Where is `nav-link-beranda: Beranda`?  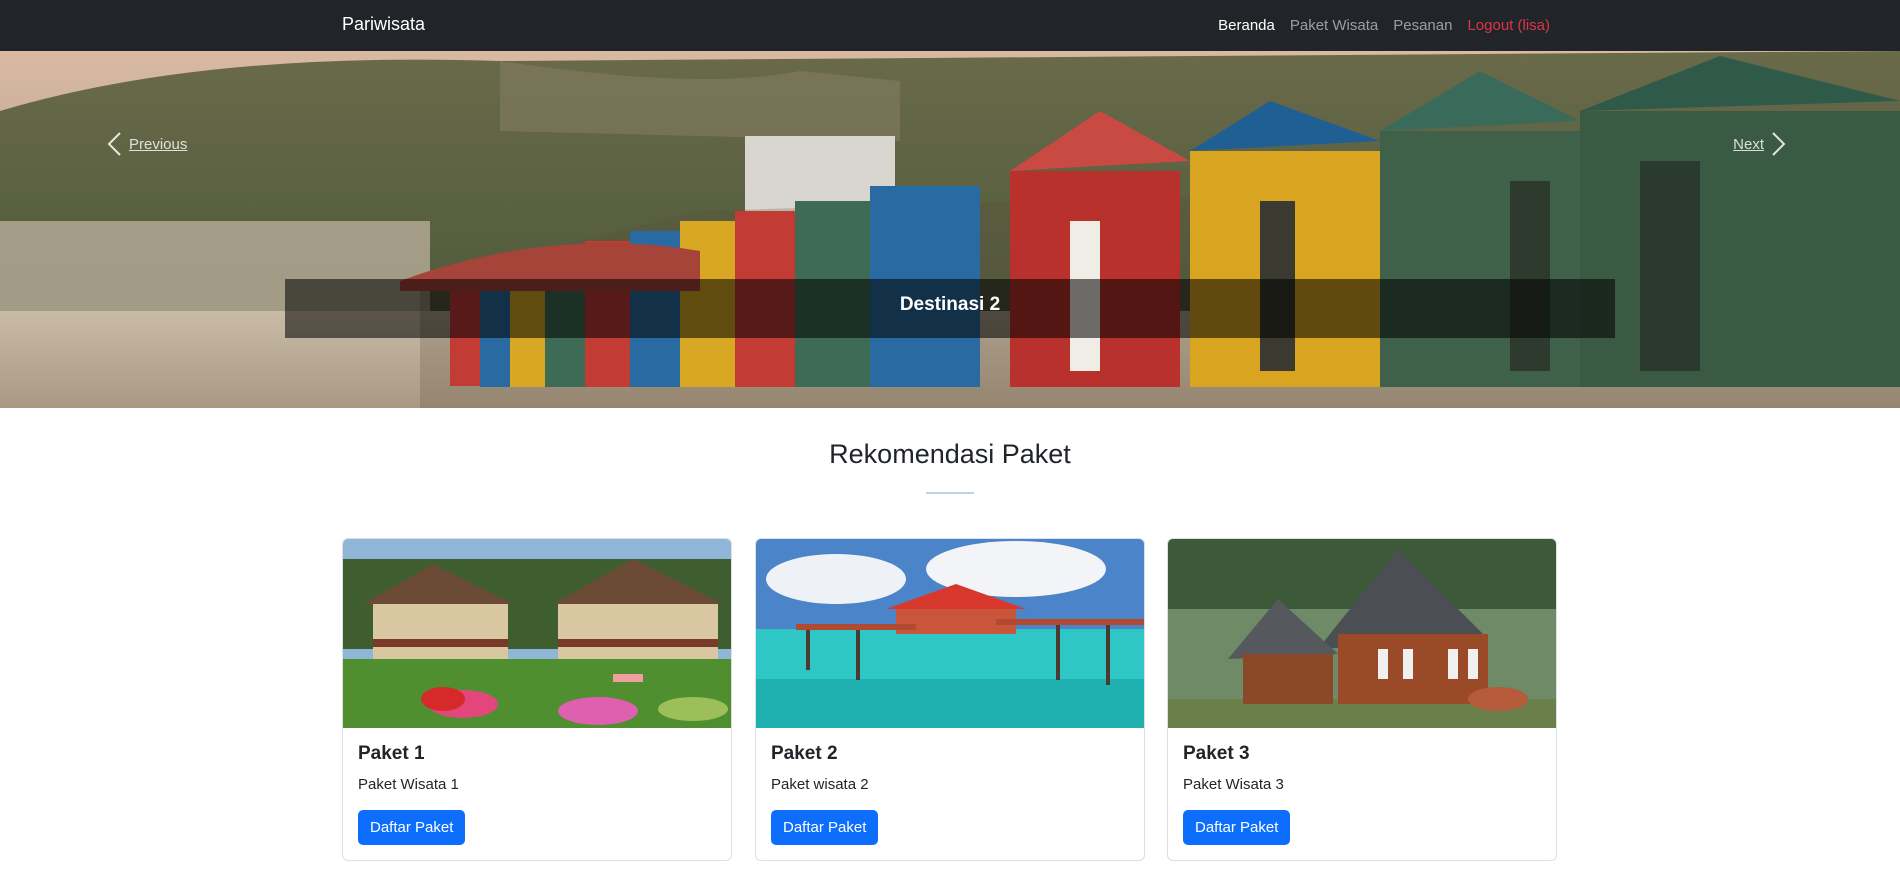
nav-link-beranda: Beranda is located at coordinates (1246, 25).